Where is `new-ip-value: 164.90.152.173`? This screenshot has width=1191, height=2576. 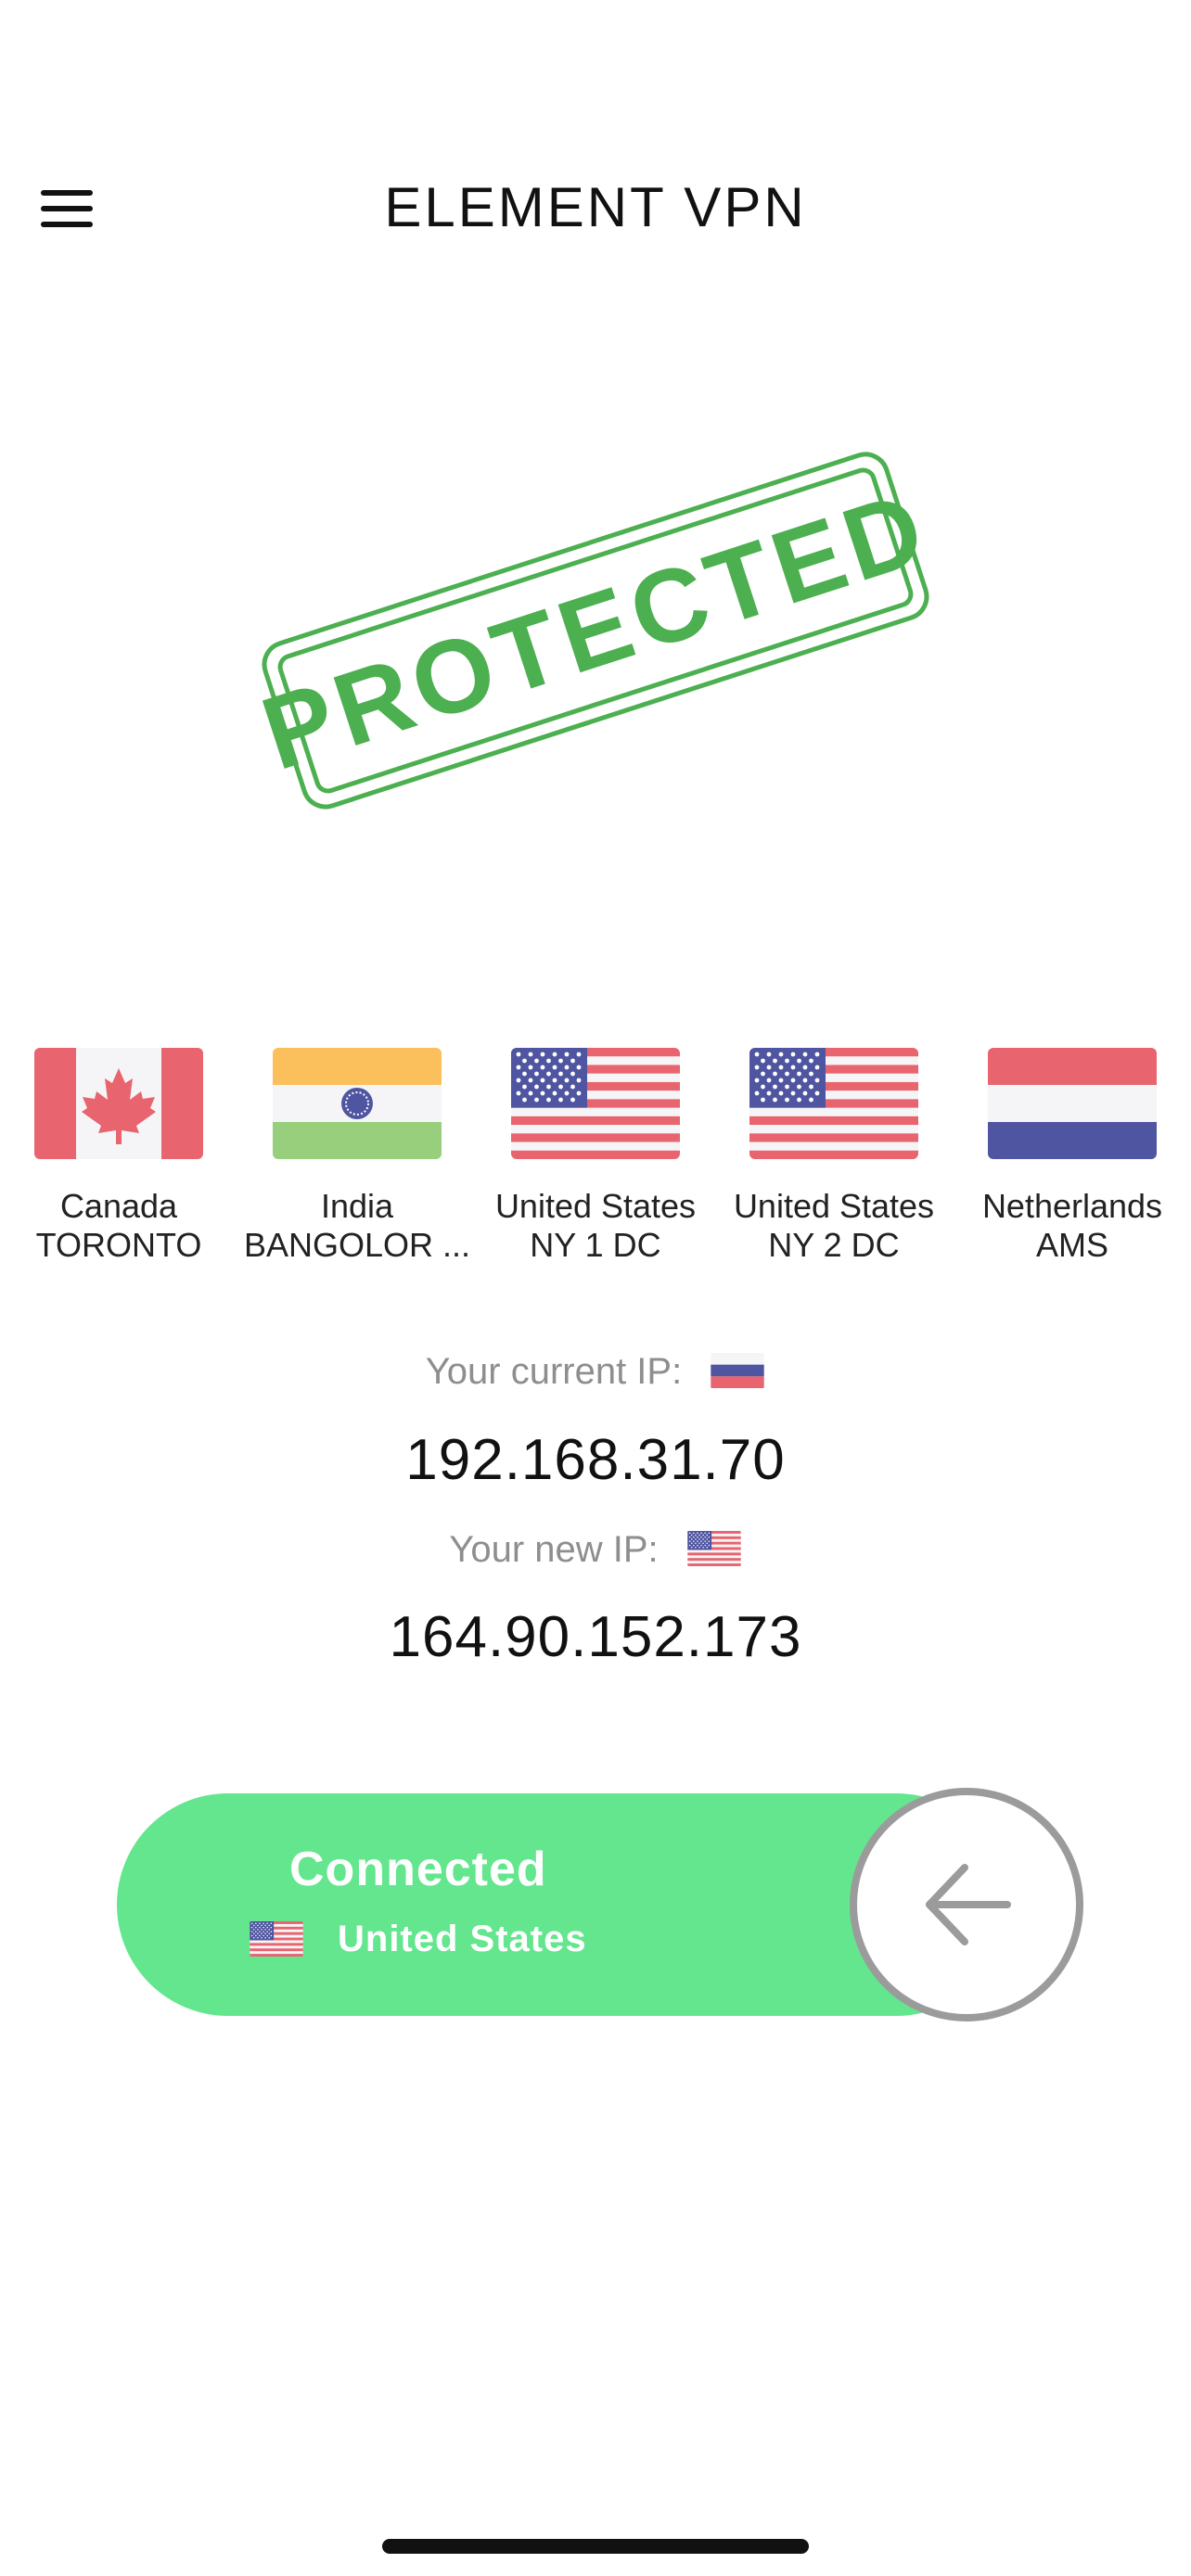
new-ip-value: 164.90.152.173 is located at coordinates (595, 1637).